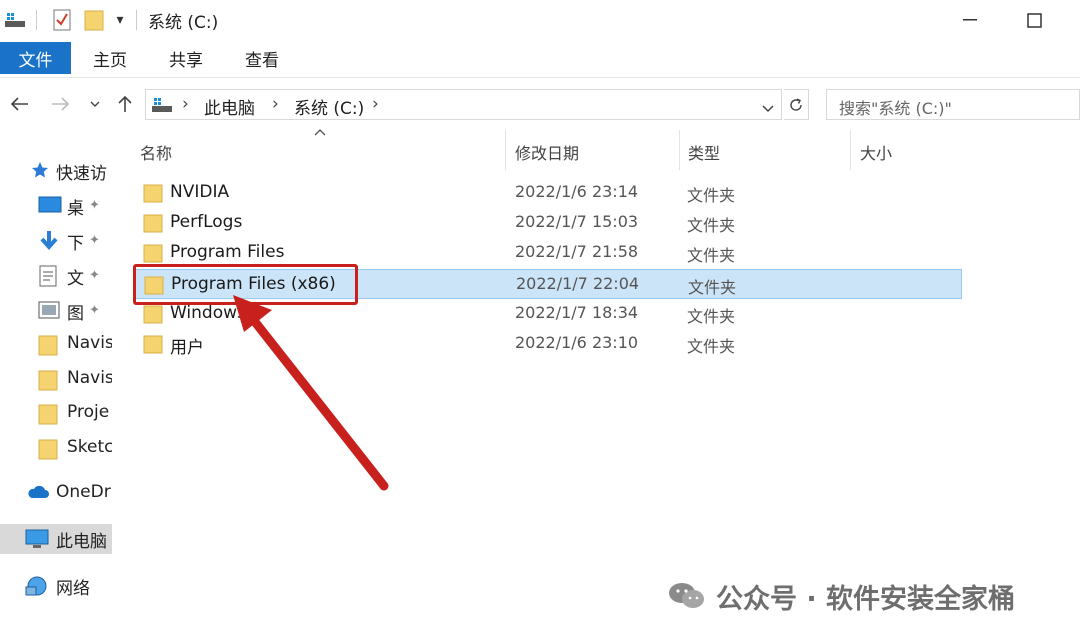 The image size is (1080, 639). Describe the element at coordinates (687, 596) in the screenshot. I see `wechat-icon` at that location.